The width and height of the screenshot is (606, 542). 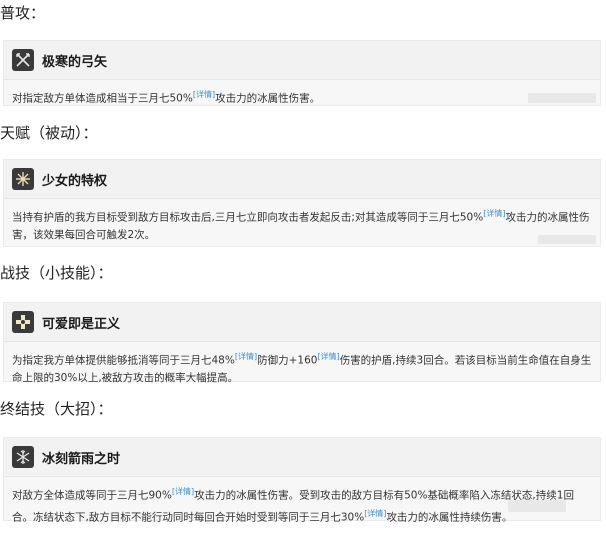 I want to click on skill-name: 少女的特权, so click(x=75, y=181).